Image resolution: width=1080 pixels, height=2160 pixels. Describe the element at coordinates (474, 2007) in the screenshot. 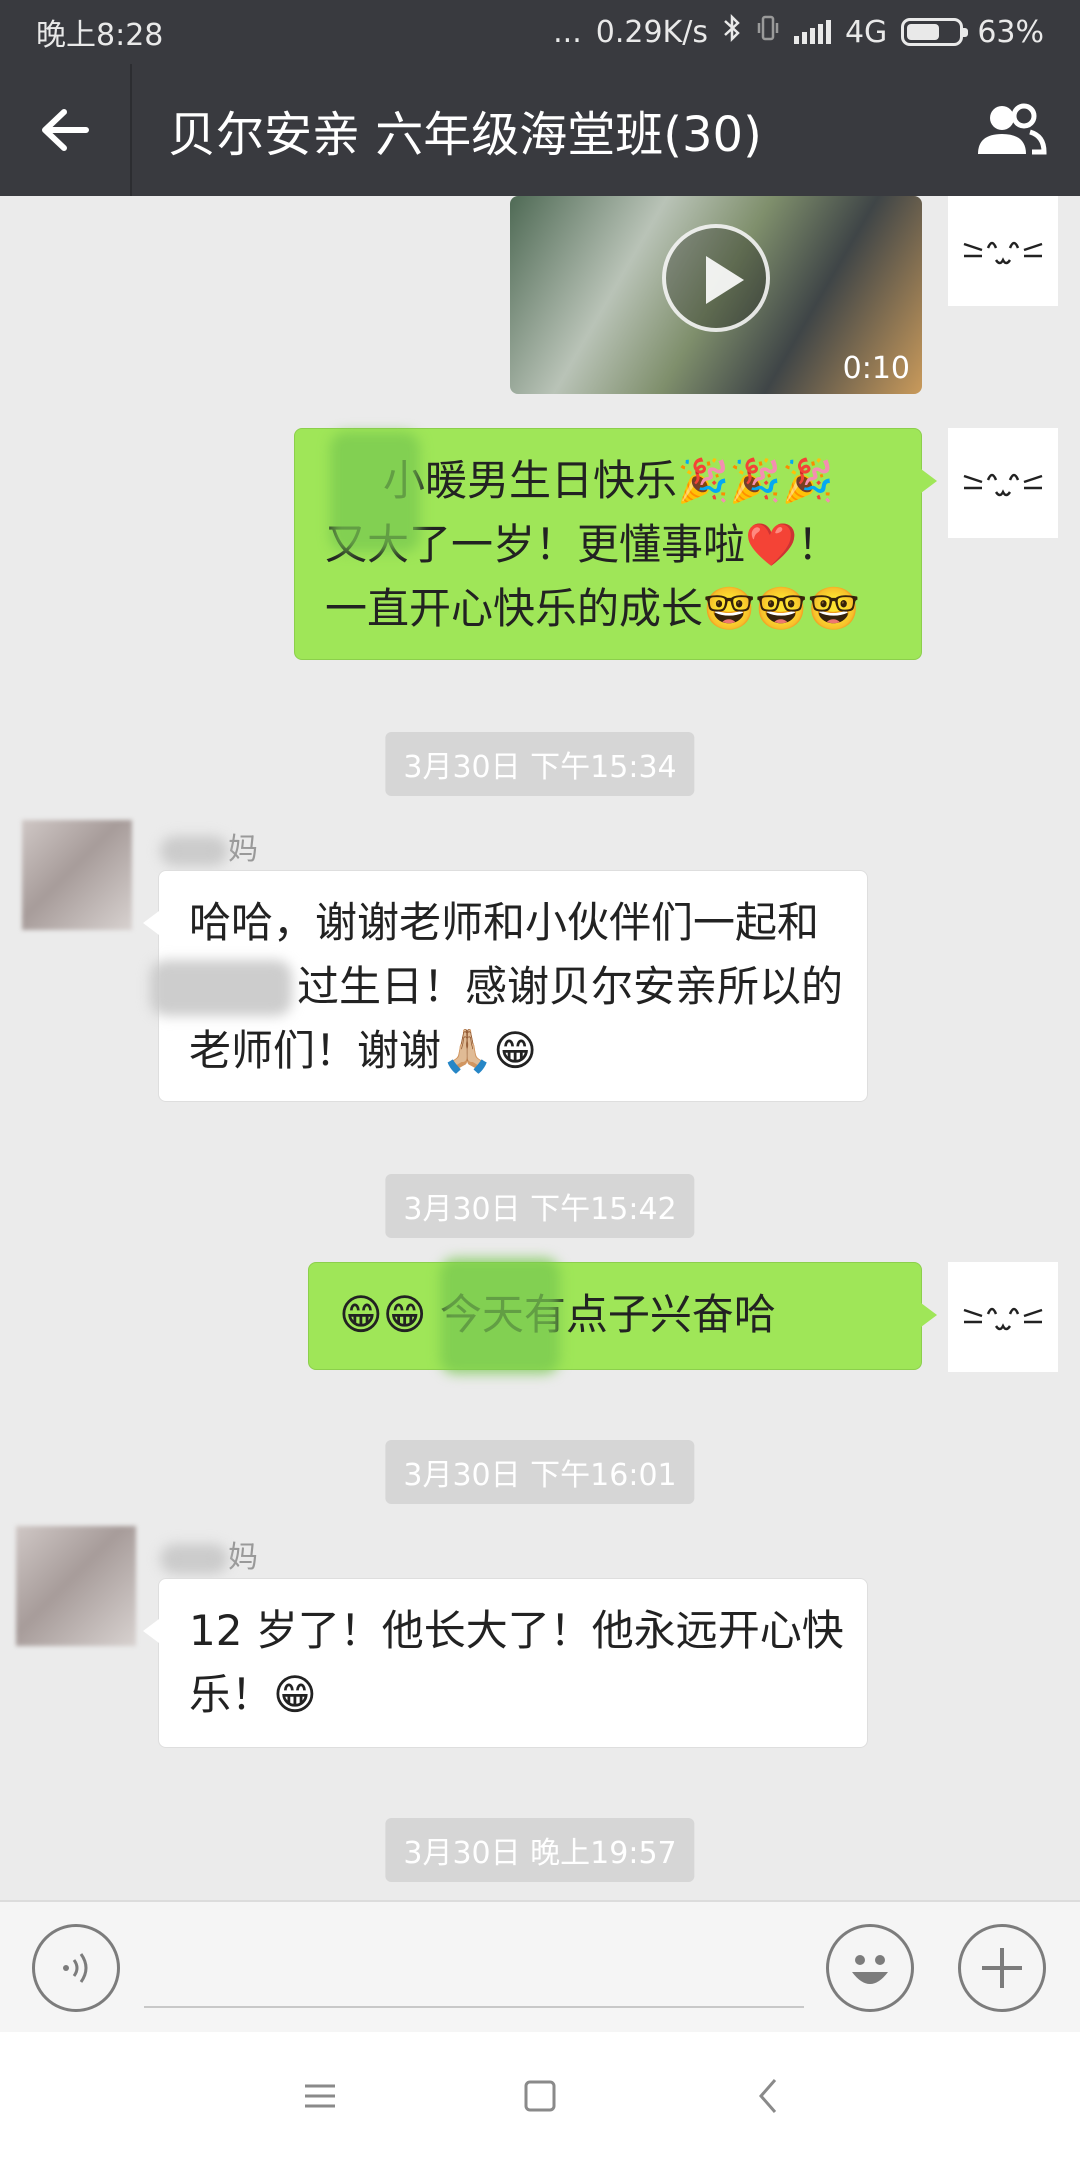

I see `message-input` at that location.